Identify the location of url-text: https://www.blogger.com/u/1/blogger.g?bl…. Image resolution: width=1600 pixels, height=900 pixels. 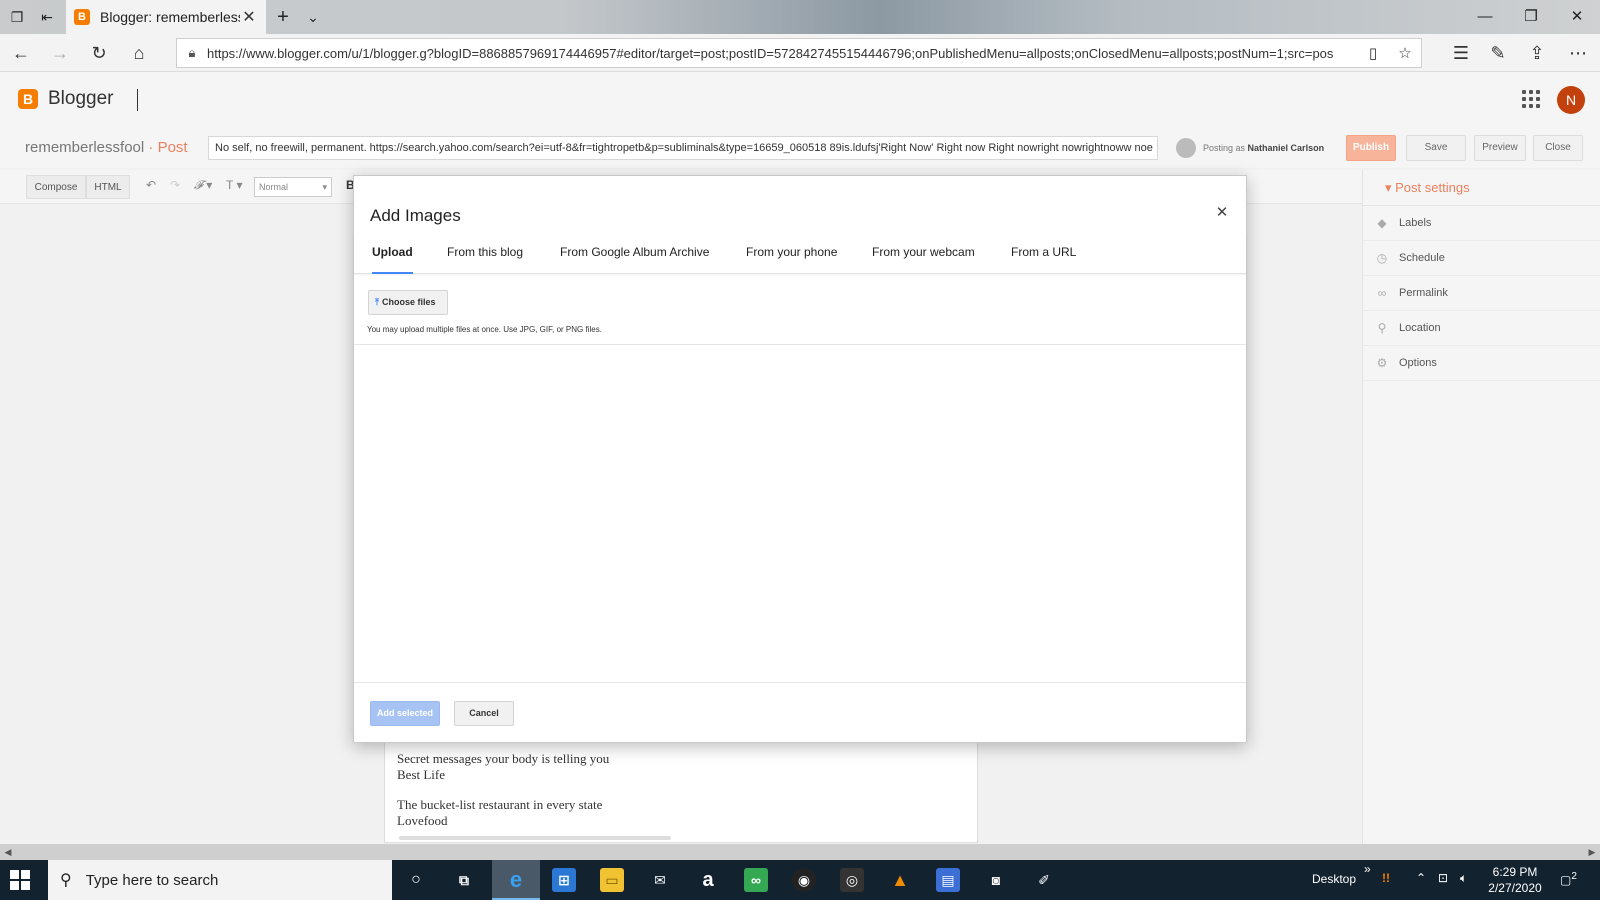
(782, 53).